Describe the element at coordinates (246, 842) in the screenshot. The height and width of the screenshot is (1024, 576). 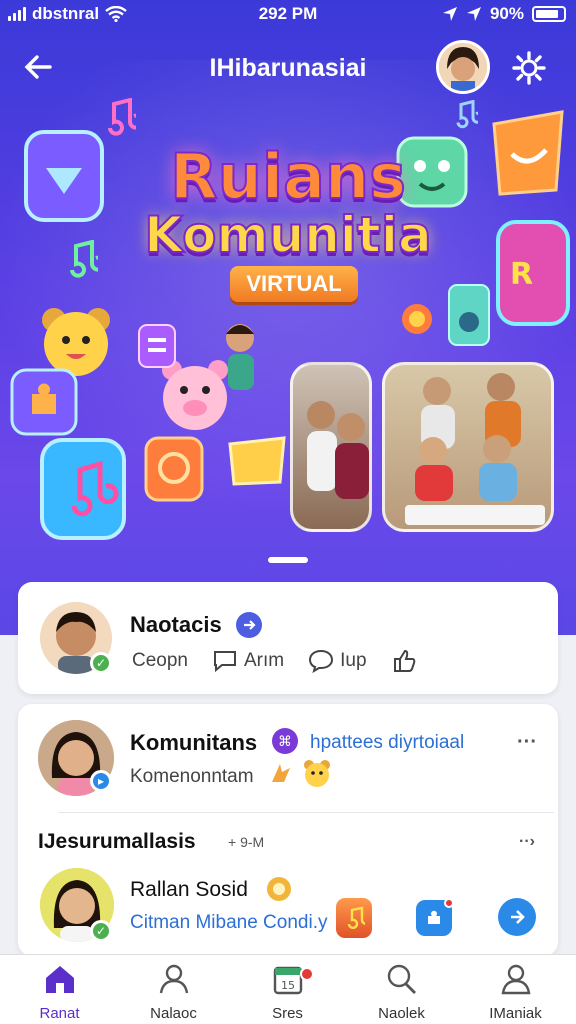
I see `section-meta: + 9-M` at that location.